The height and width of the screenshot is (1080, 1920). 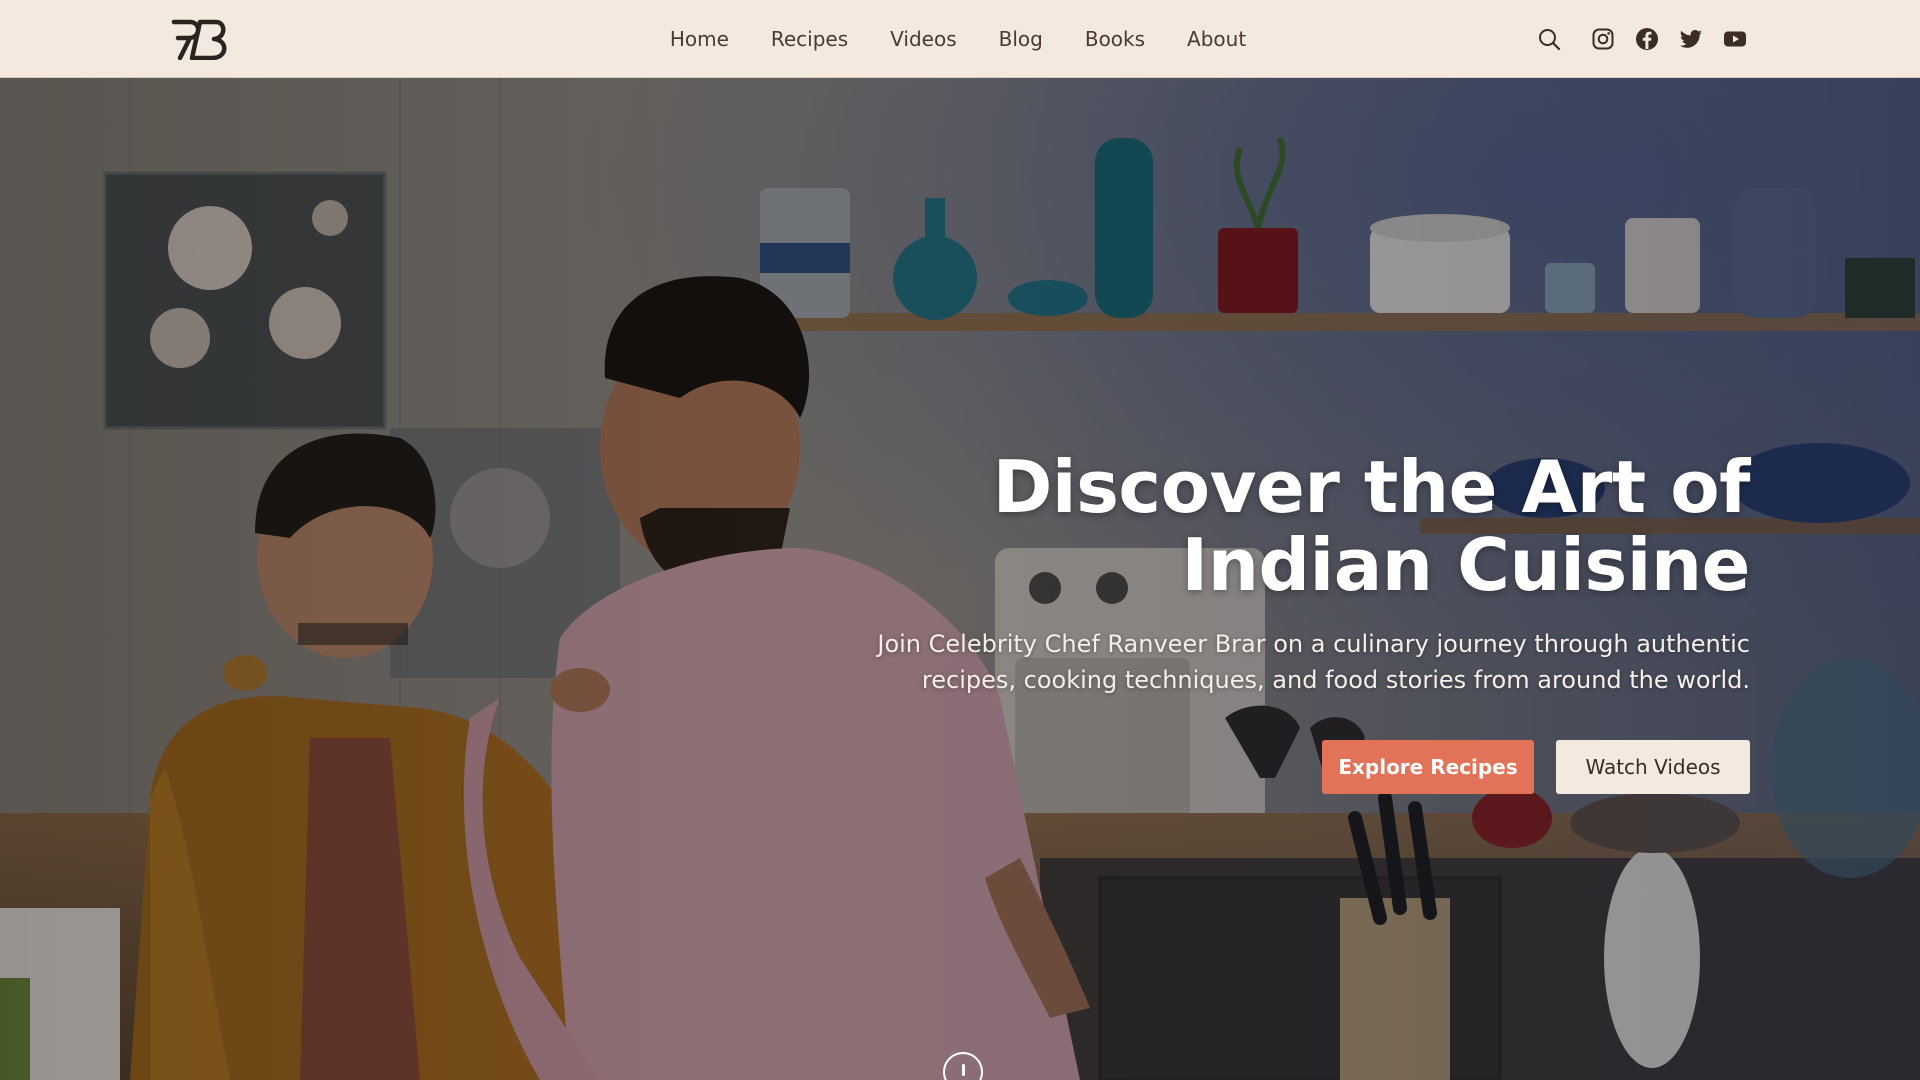 What do you see at coordinates (1300, 767) in the screenshot?
I see `hero-cta-group: Explore Recipes Watch Videos` at bounding box center [1300, 767].